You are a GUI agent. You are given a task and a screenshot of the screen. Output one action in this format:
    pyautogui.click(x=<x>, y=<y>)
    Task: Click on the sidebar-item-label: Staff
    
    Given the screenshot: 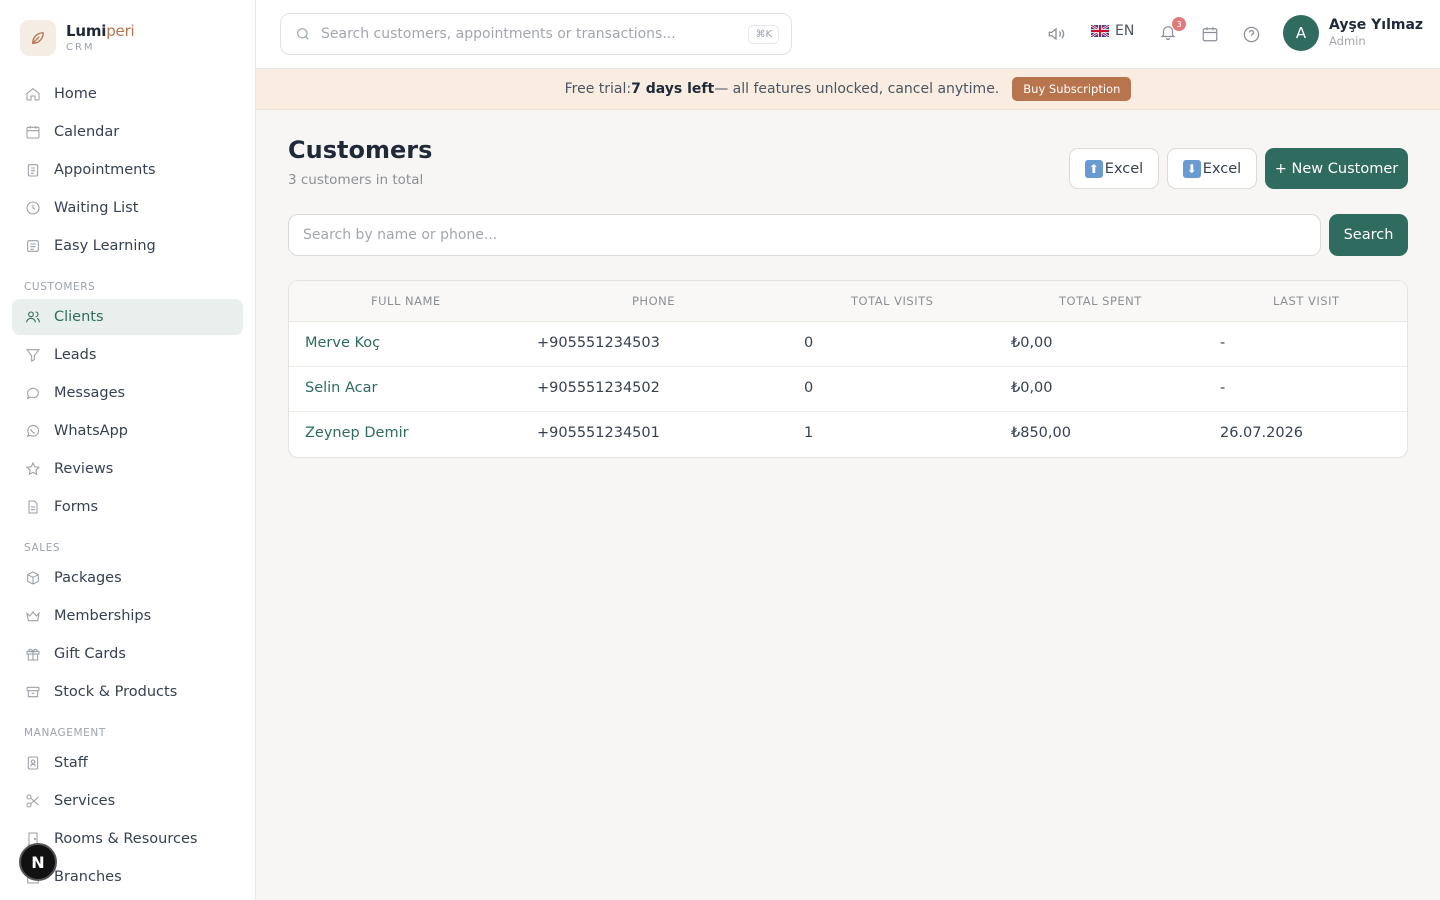 What is the action you would take?
    pyautogui.click(x=71, y=763)
    